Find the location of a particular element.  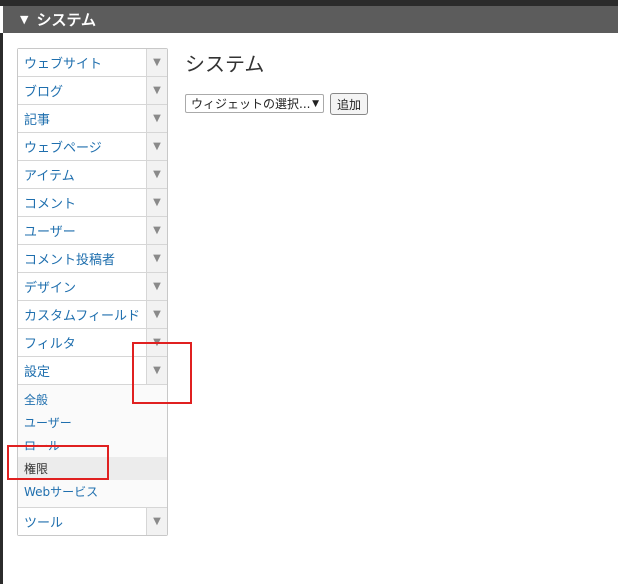

highlight-box-permissions is located at coordinates (58, 462).